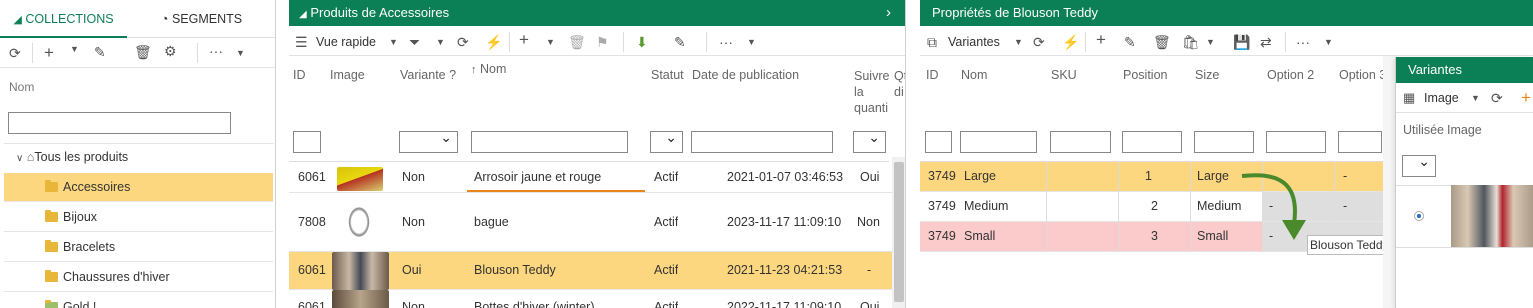  What do you see at coordinates (1360, 142) in the screenshot?
I see `option3-filter` at bounding box center [1360, 142].